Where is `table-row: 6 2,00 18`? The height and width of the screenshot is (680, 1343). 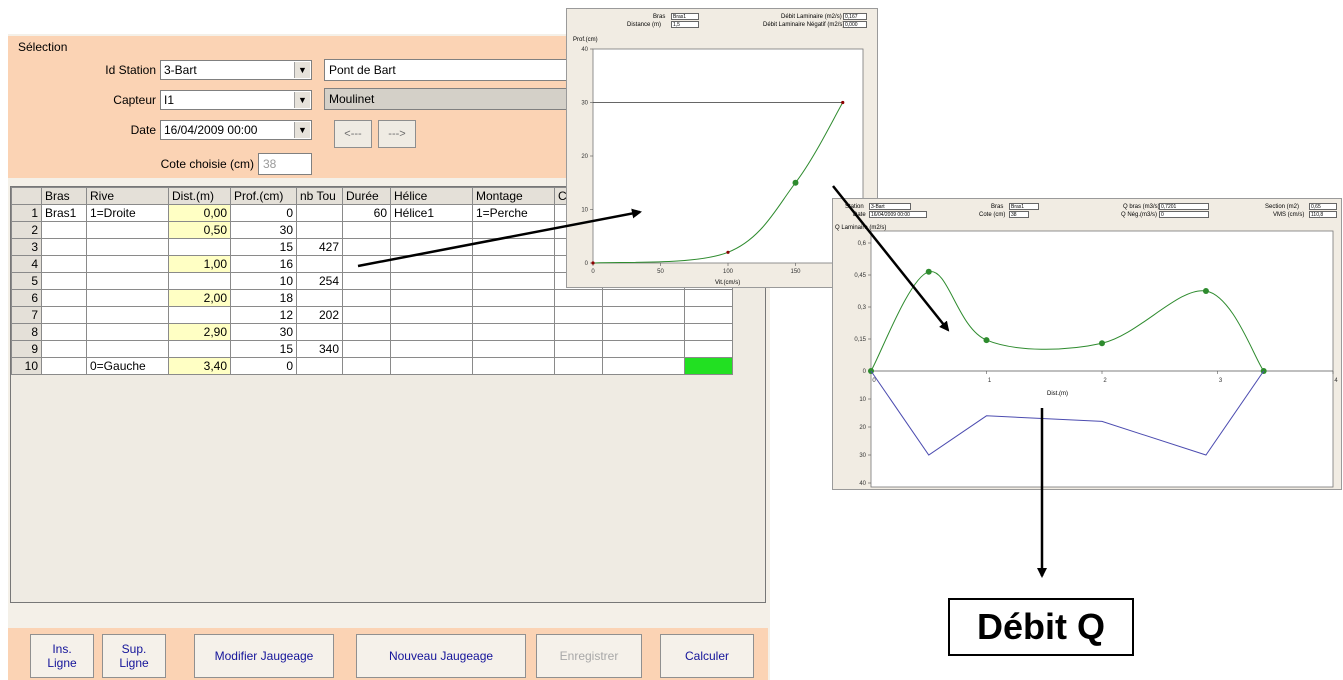
table-row: 6 2,00 18 is located at coordinates (372, 298).